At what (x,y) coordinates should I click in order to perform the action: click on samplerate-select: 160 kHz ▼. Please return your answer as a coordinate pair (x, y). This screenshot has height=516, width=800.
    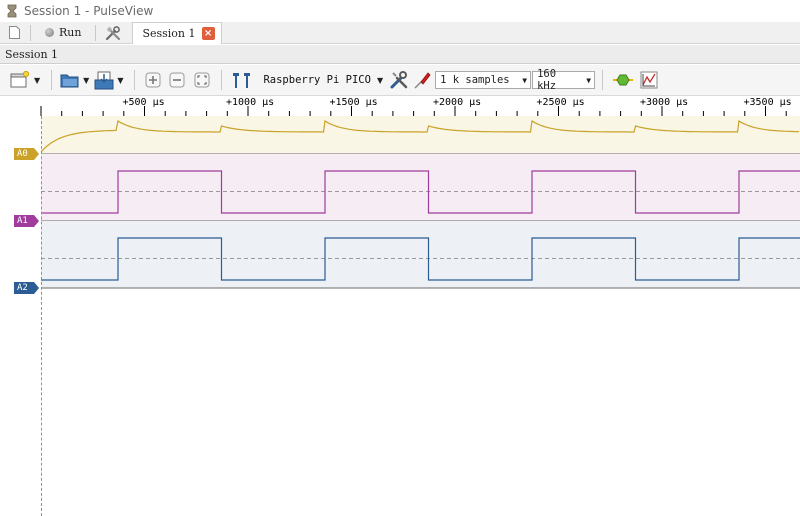
    Looking at the image, I should click on (564, 80).